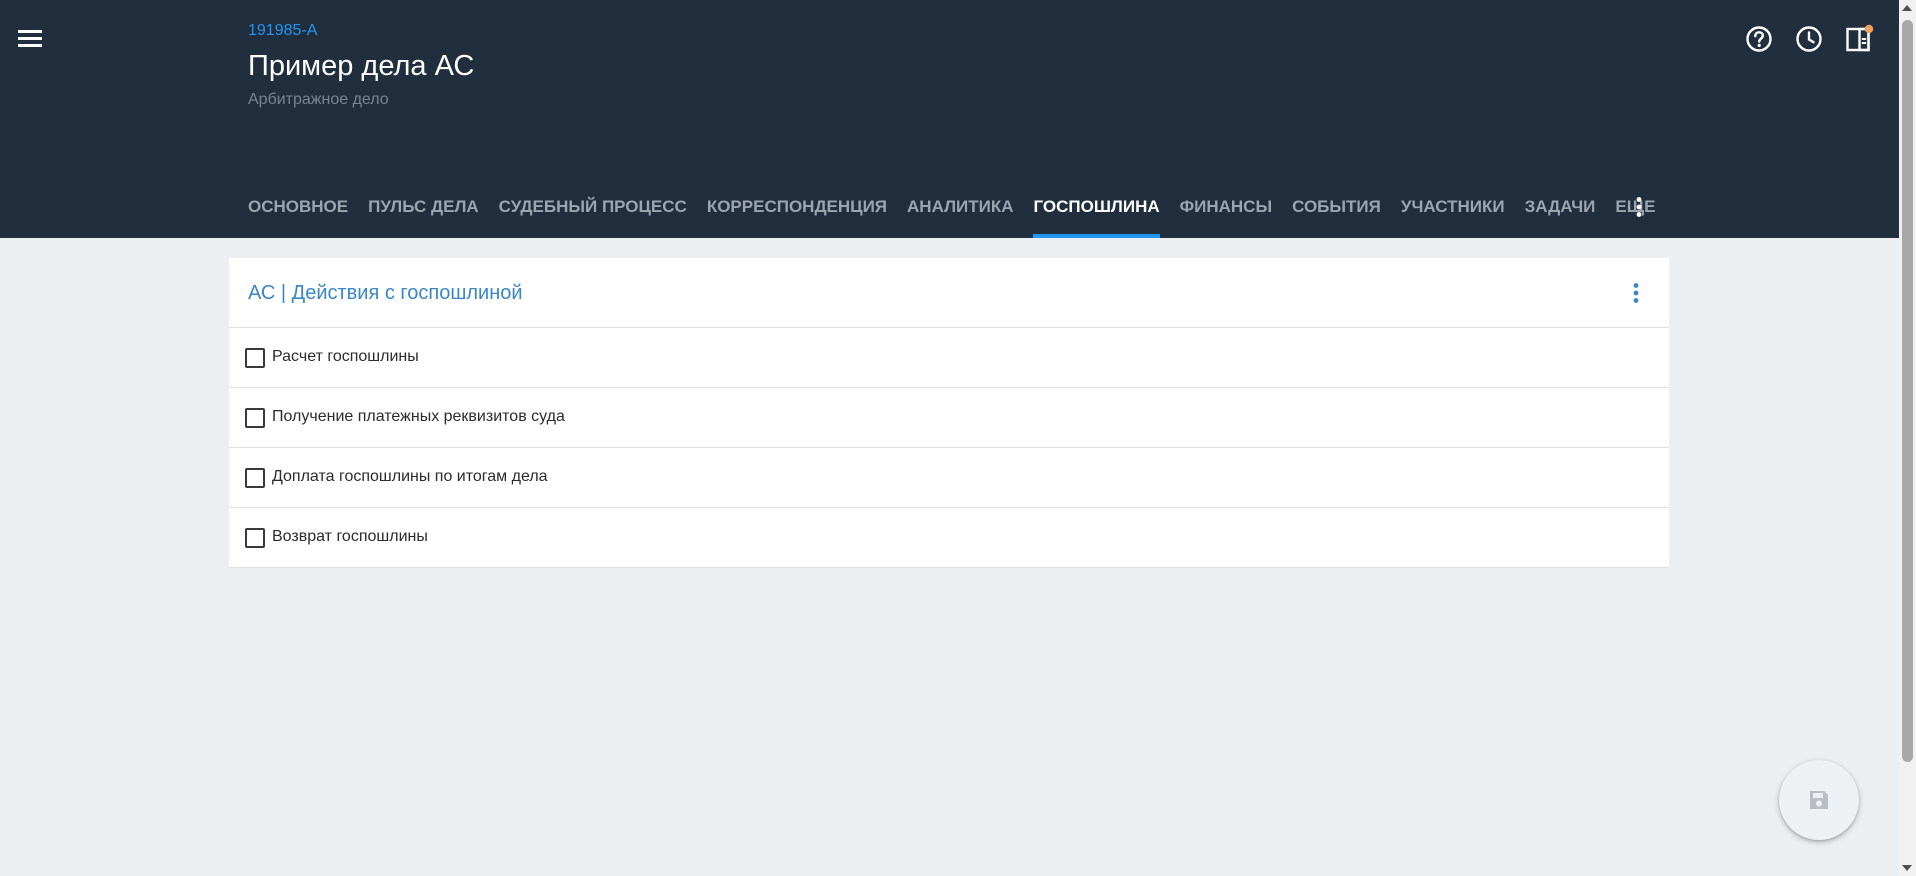 This screenshot has width=1916, height=876. What do you see at coordinates (949, 293) in the screenshot?
I see `card-header: АС | Действия с госпошлиной` at bounding box center [949, 293].